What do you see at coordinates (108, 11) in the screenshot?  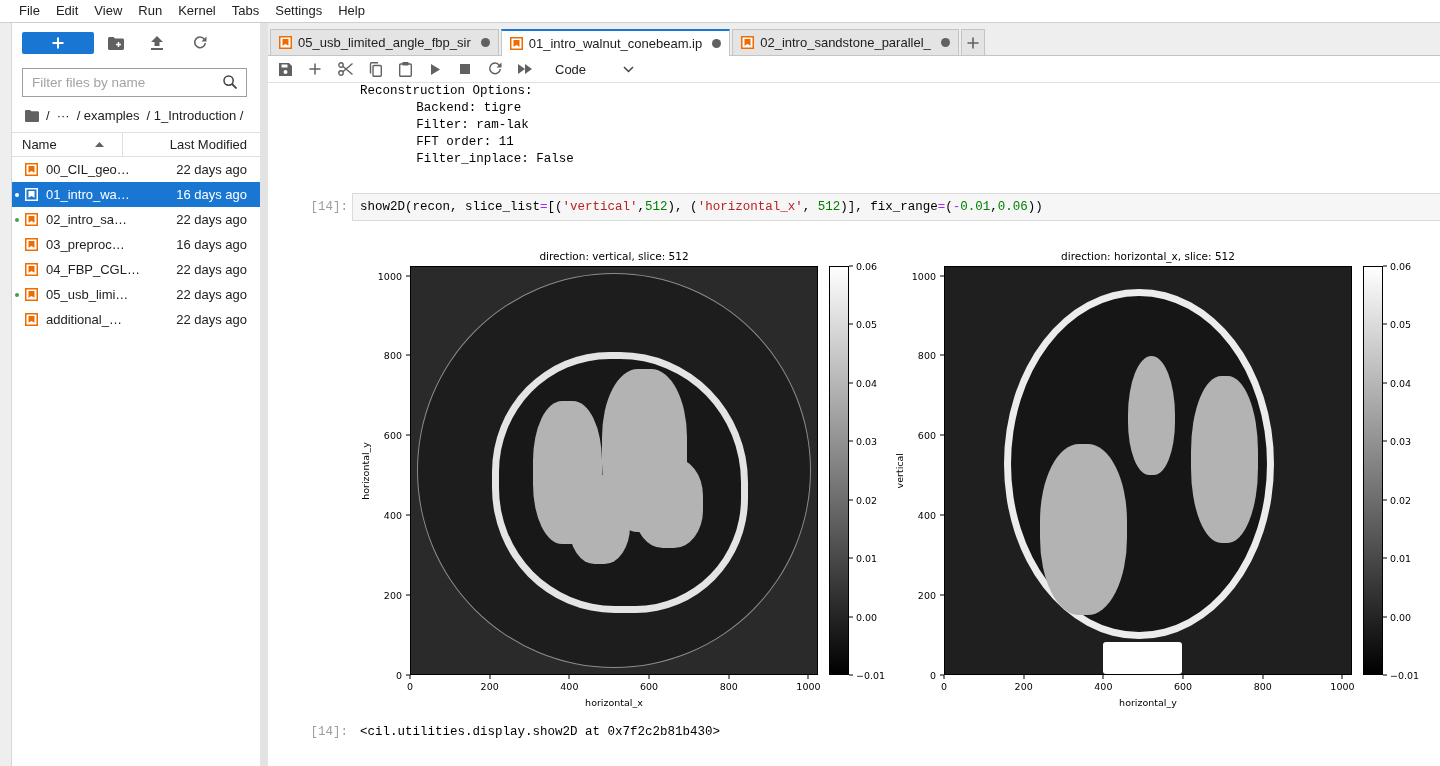 I see `menu-item: View` at bounding box center [108, 11].